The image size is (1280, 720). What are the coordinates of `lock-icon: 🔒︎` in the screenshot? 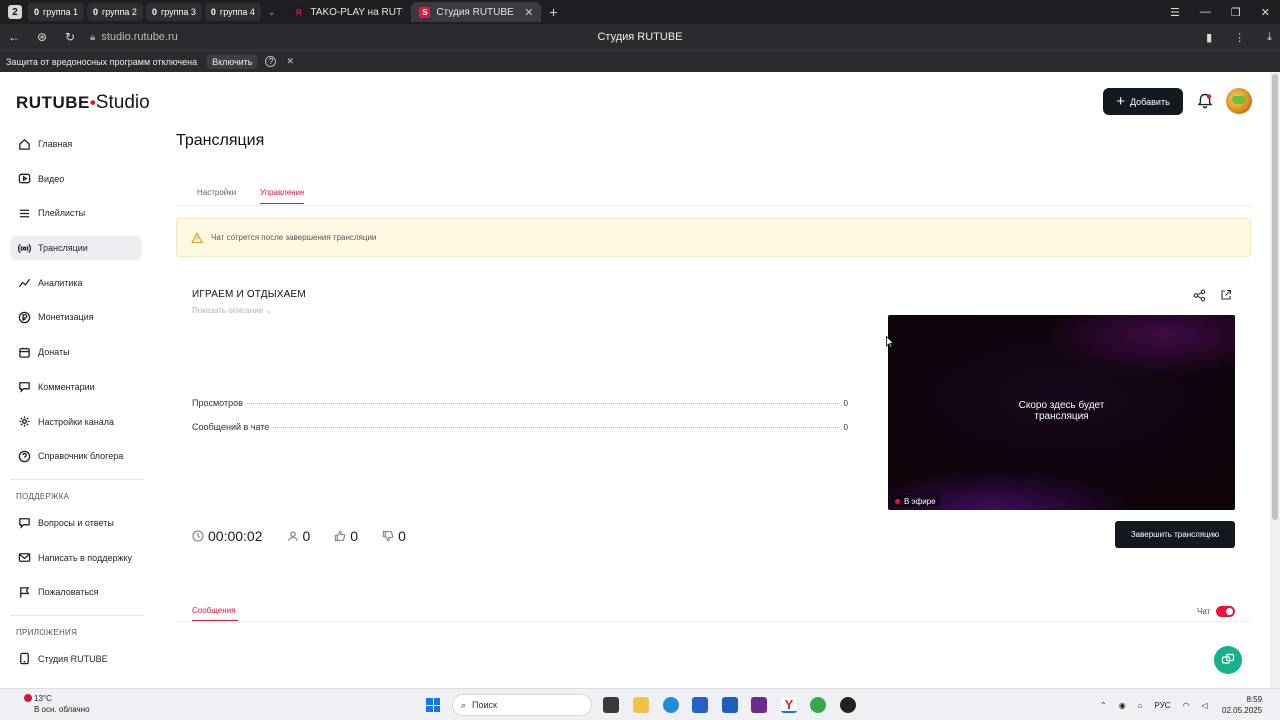 It's located at (92, 37).